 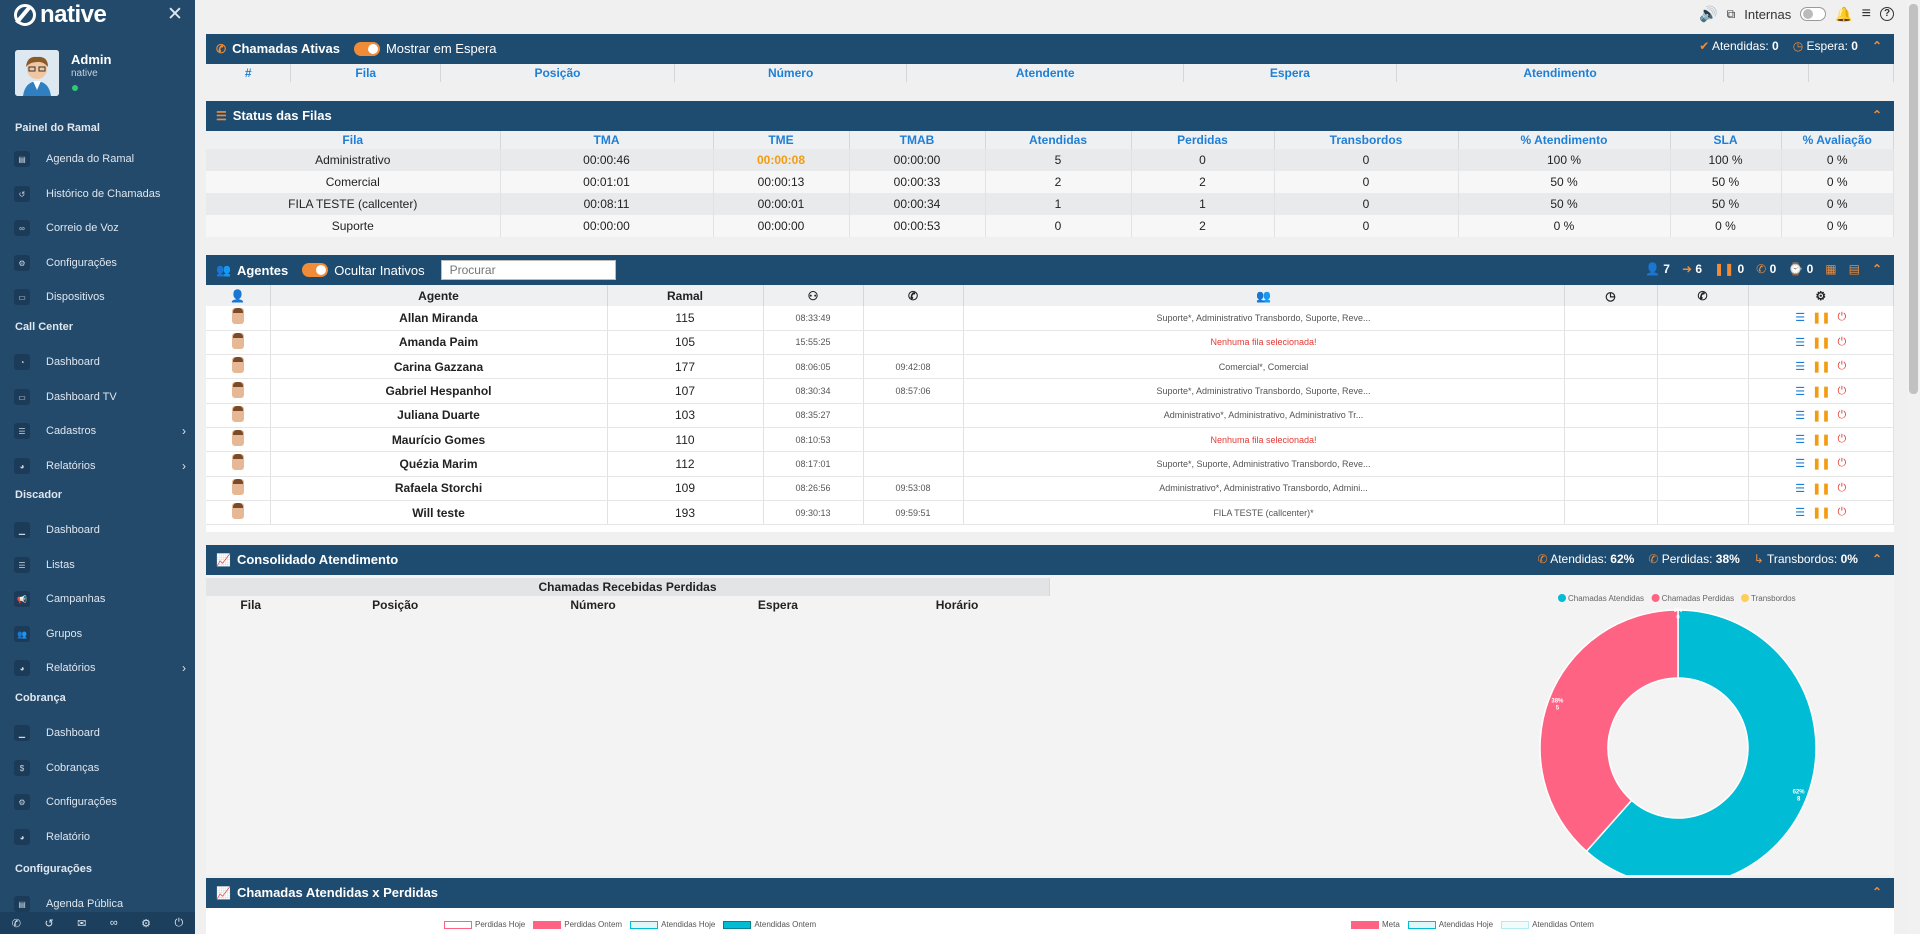 I want to click on bell-icon: 🔔, so click(x=1843, y=14).